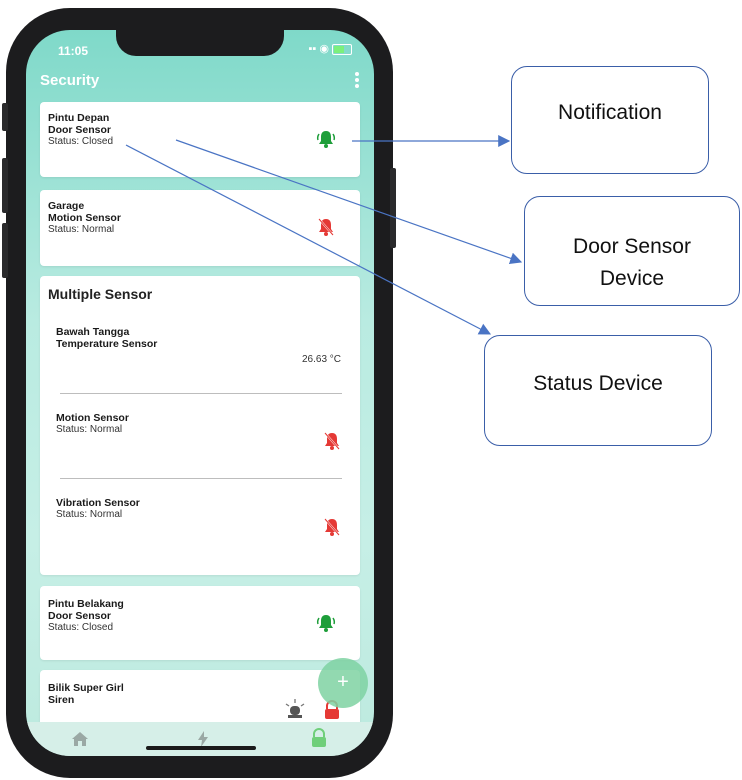  I want to click on annotation-arrows, so click(324, 235).